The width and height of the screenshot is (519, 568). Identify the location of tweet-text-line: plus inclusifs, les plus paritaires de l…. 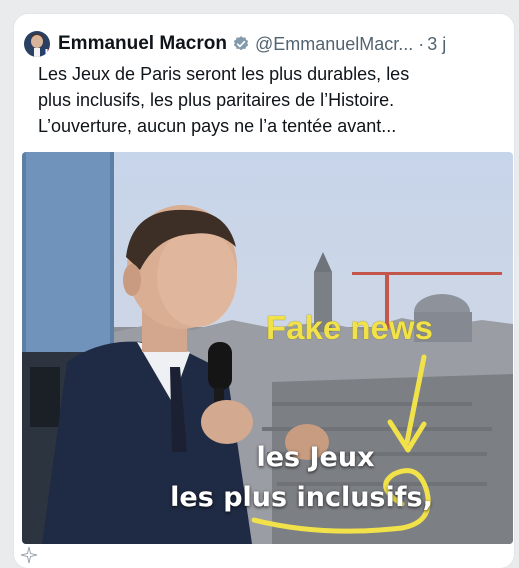
(216, 100).